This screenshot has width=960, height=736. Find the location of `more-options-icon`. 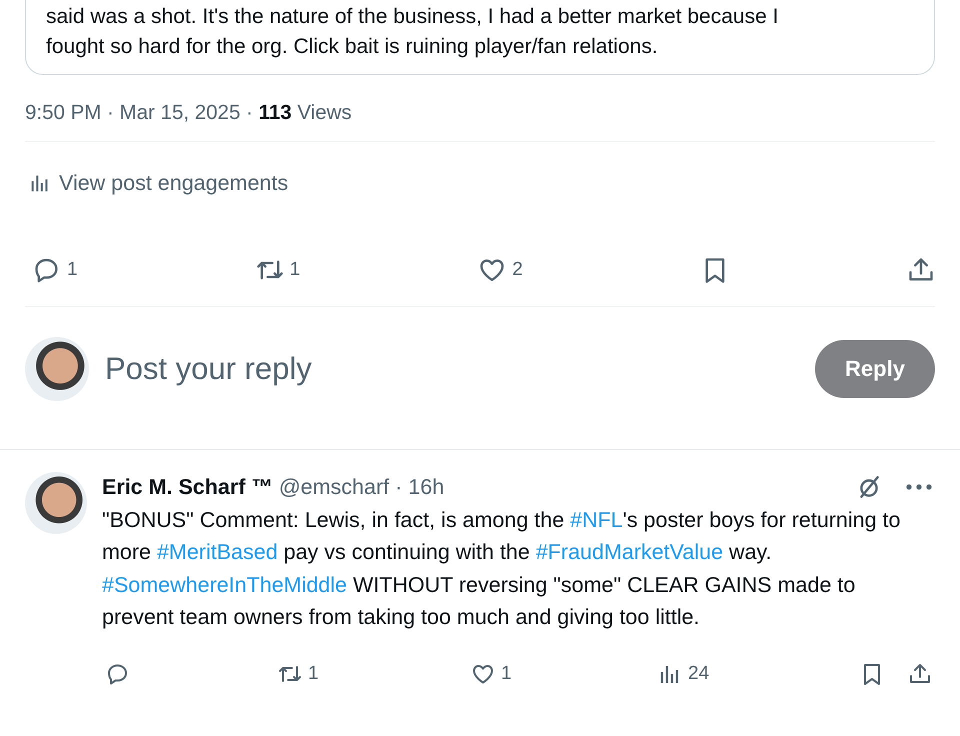

more-options-icon is located at coordinates (919, 487).